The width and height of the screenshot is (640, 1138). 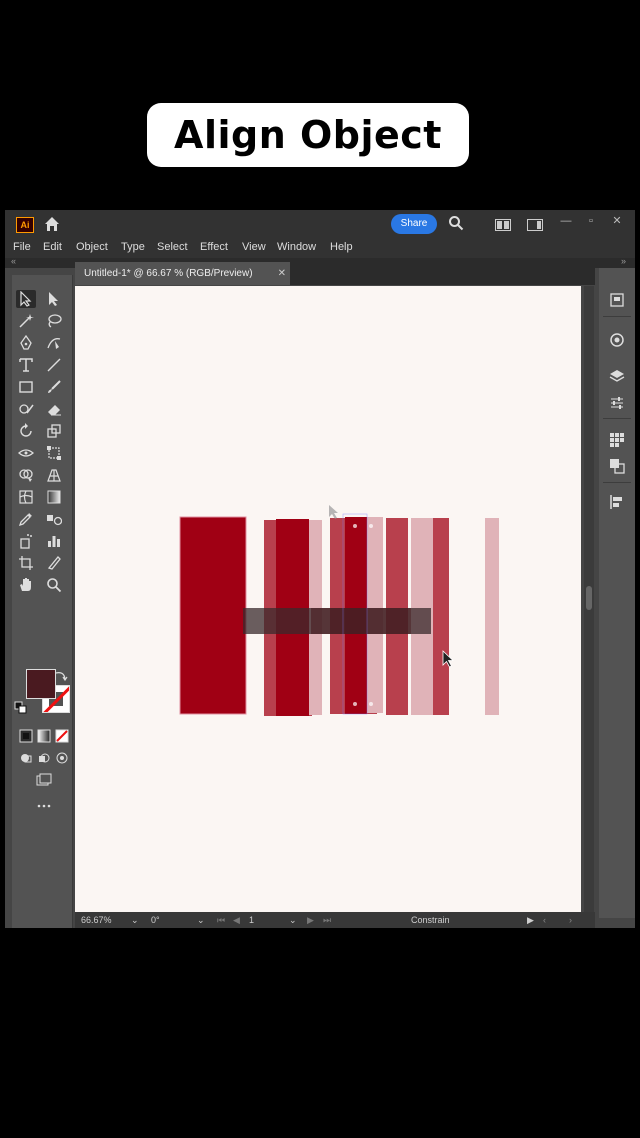 What do you see at coordinates (52, 224) in the screenshot?
I see `home-icon` at bounding box center [52, 224].